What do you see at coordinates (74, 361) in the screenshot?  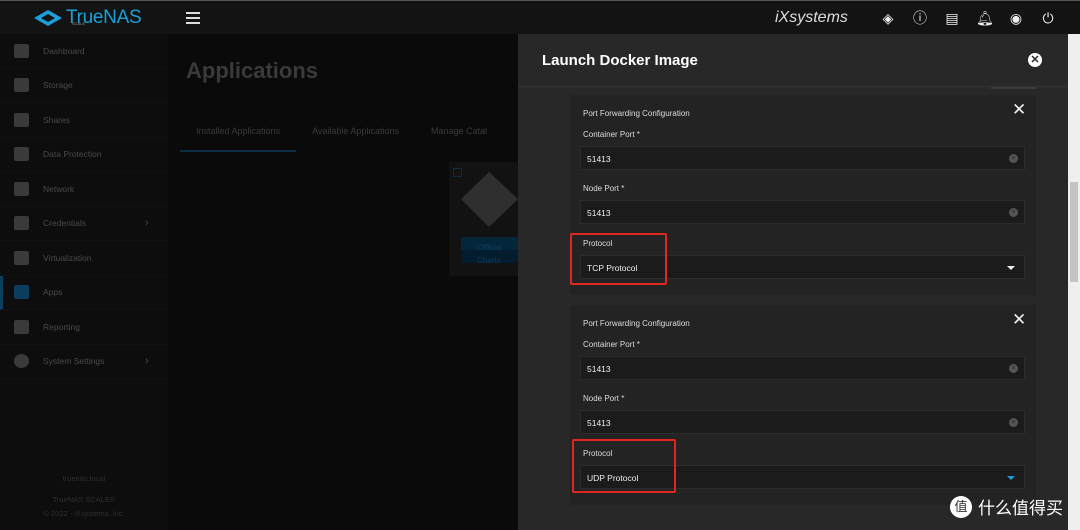 I see `sidebar-item-label: System Settings` at bounding box center [74, 361].